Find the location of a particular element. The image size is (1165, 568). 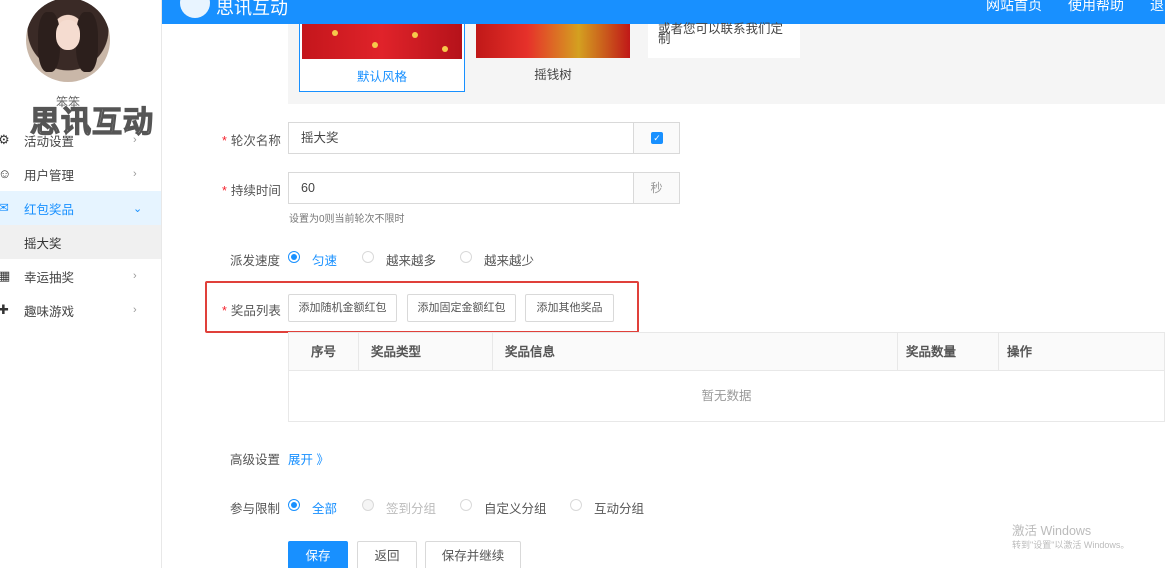

add-other-prize-button: 添加其他奖品 is located at coordinates (569, 308).